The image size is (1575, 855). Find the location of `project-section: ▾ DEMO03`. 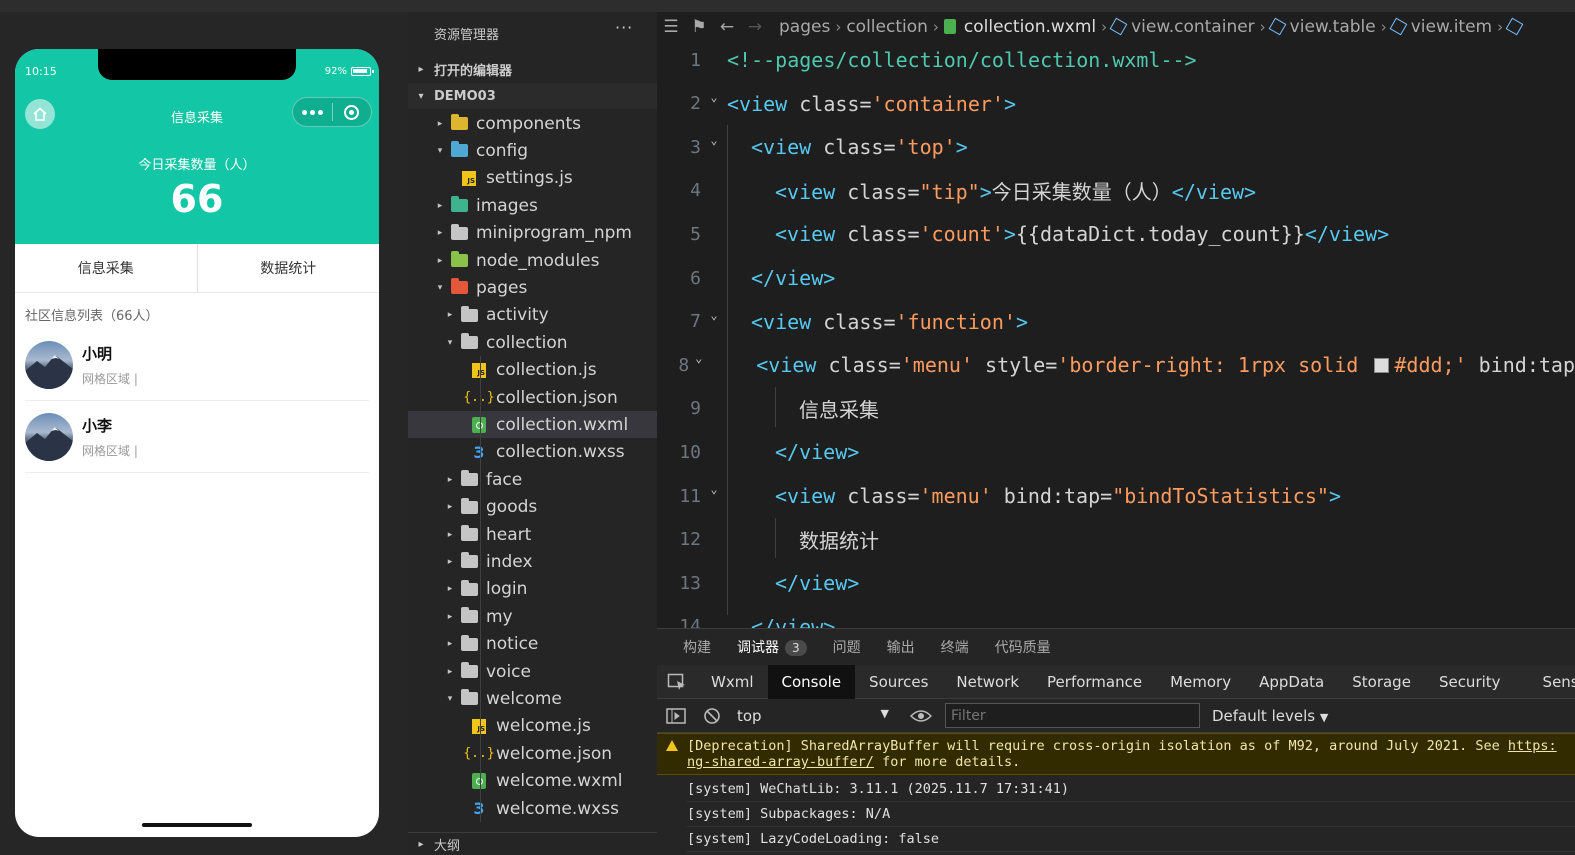

project-section: ▾ DEMO03 is located at coordinates (532, 96).